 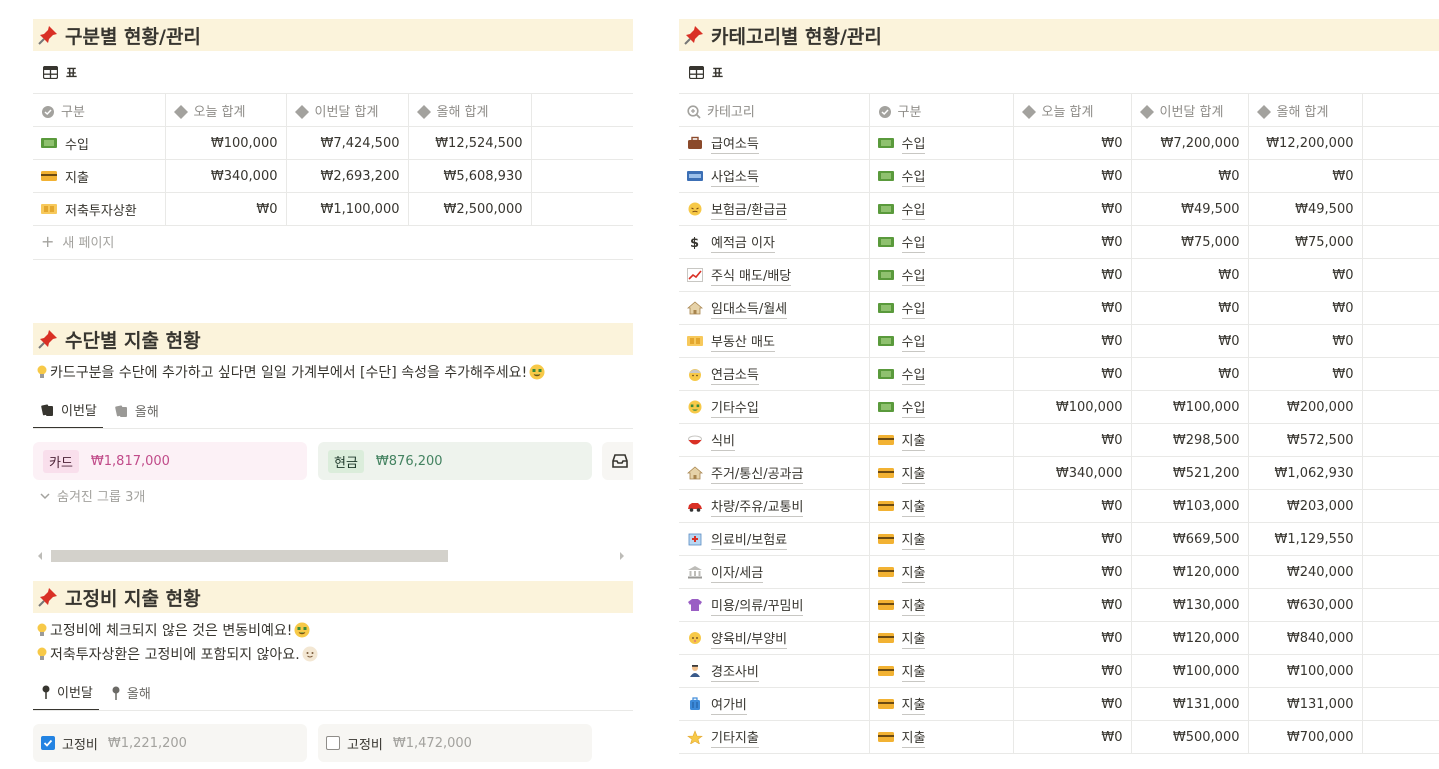 I want to click on category-name: 의료비/보험료, so click(x=749, y=539).